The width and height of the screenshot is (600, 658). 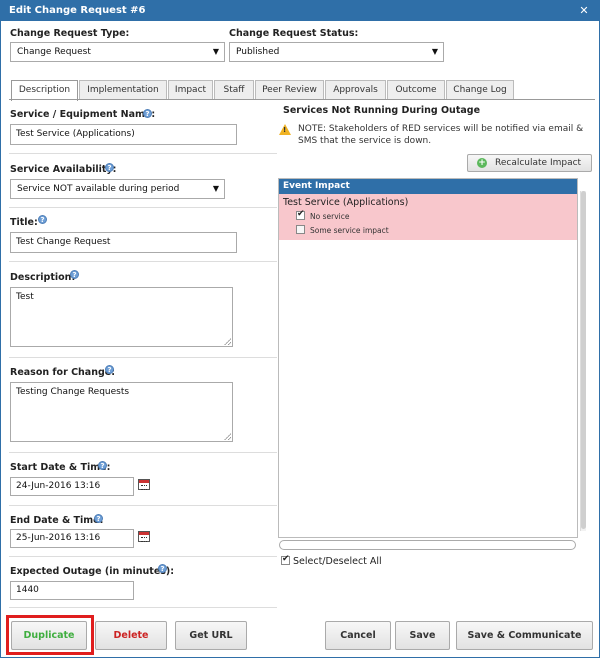 I want to click on dialog-title: Edit Change Request #6, so click(x=77, y=10).